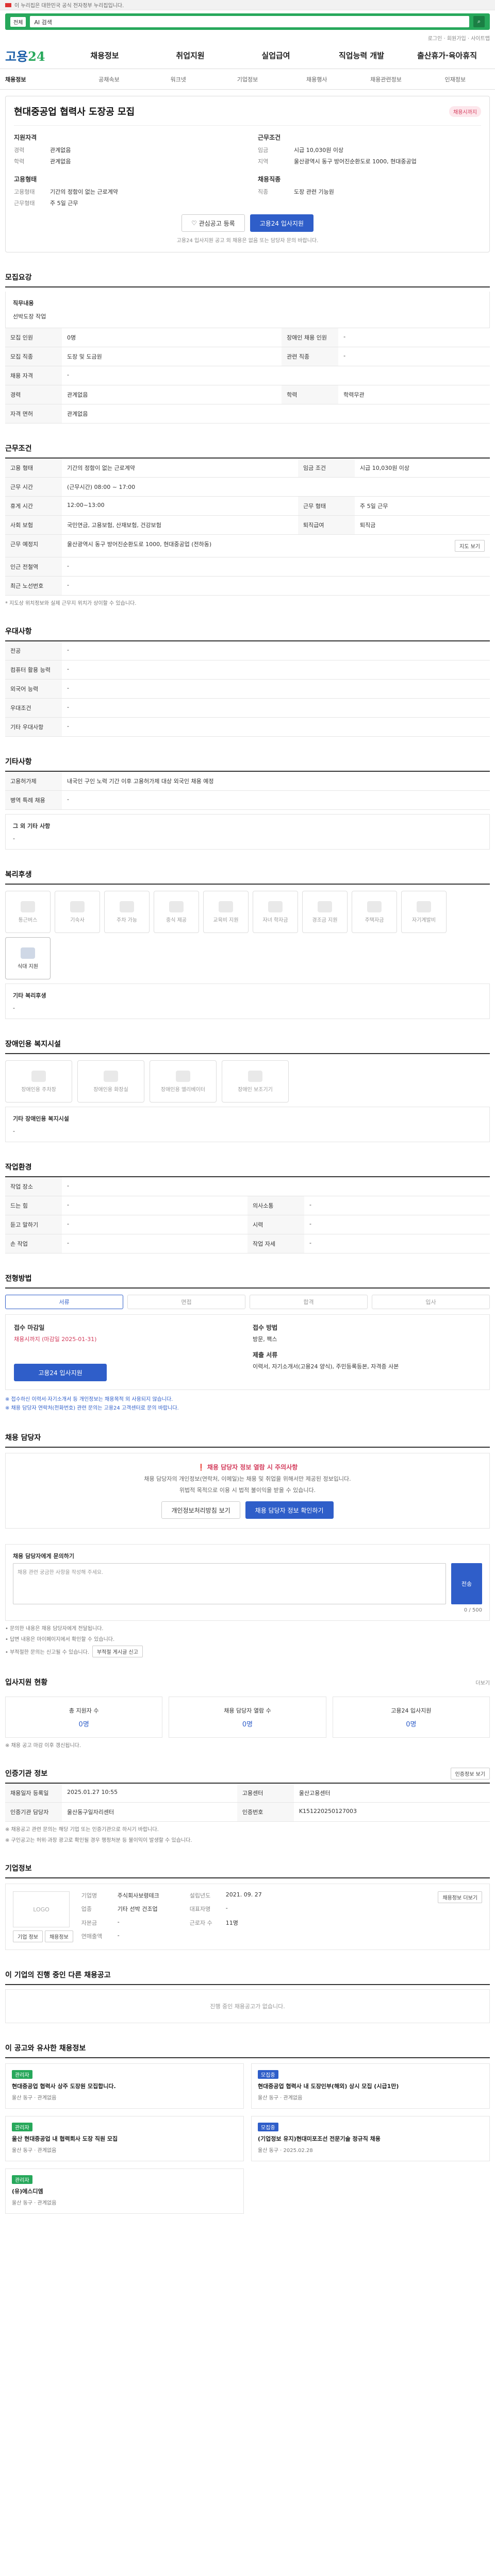 The image size is (495, 2576). Describe the element at coordinates (247, 781) in the screenshot. I see `table-row: 고용허가제 내국인 구인 노력 기간 이후 고용허가제 대상 외국인 채용 예정` at that location.